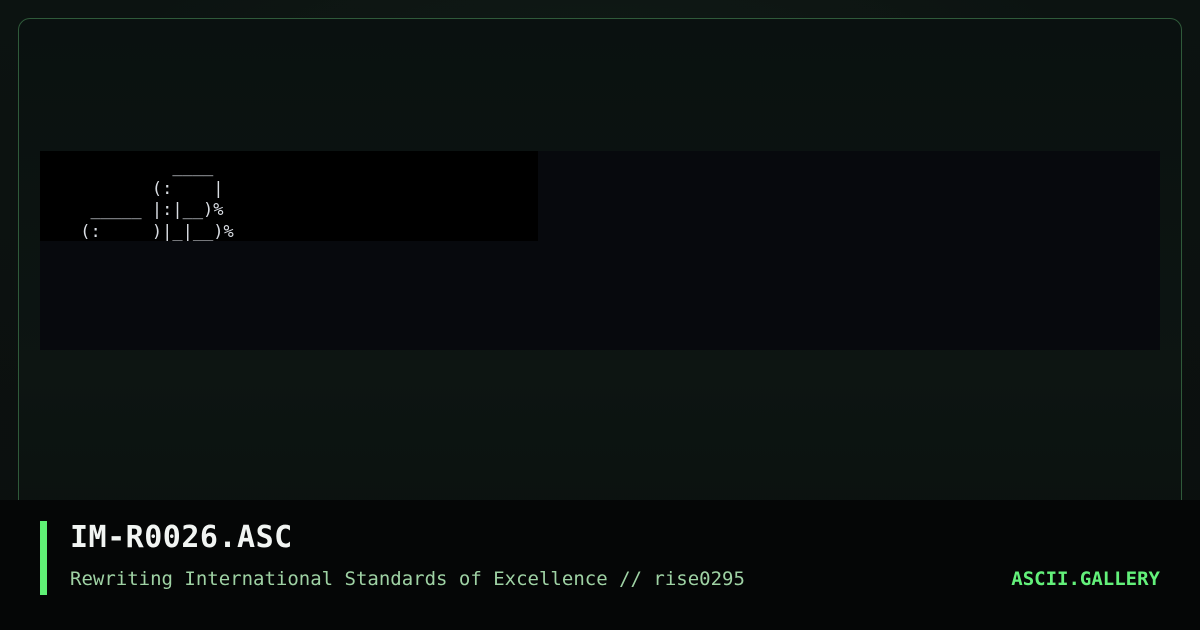 The image size is (1200, 630). I want to click on ascii-art-preview: ____ (: | _____ |:|__)% (: )|_|__)%, so click(289, 196).